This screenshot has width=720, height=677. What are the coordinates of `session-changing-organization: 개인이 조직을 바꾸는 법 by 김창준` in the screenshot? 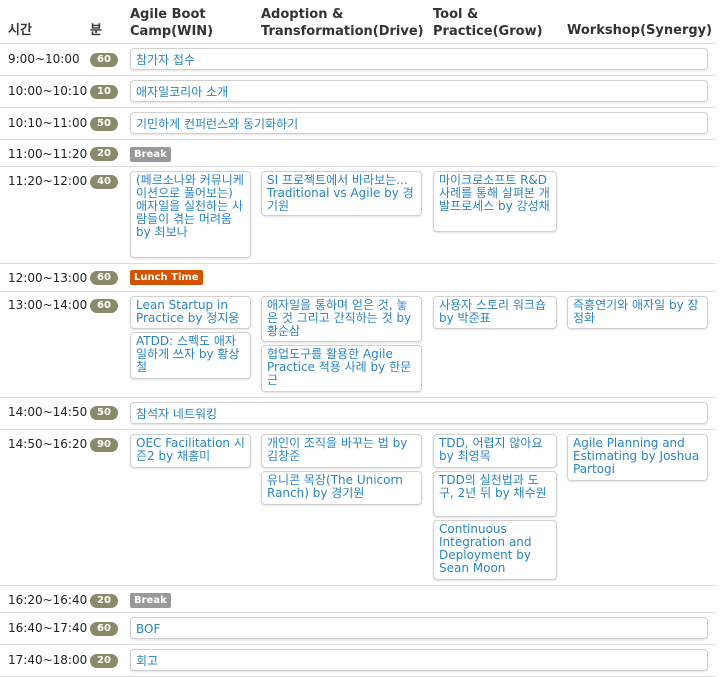 It's located at (341, 451).